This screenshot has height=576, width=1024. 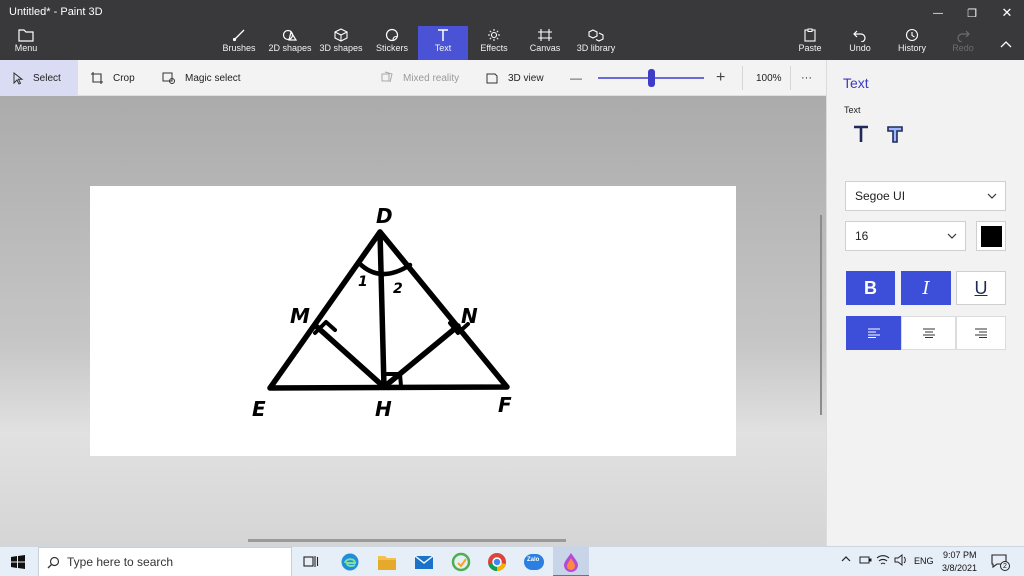 I want to click on close-icon: ✕, so click(x=1007, y=12).